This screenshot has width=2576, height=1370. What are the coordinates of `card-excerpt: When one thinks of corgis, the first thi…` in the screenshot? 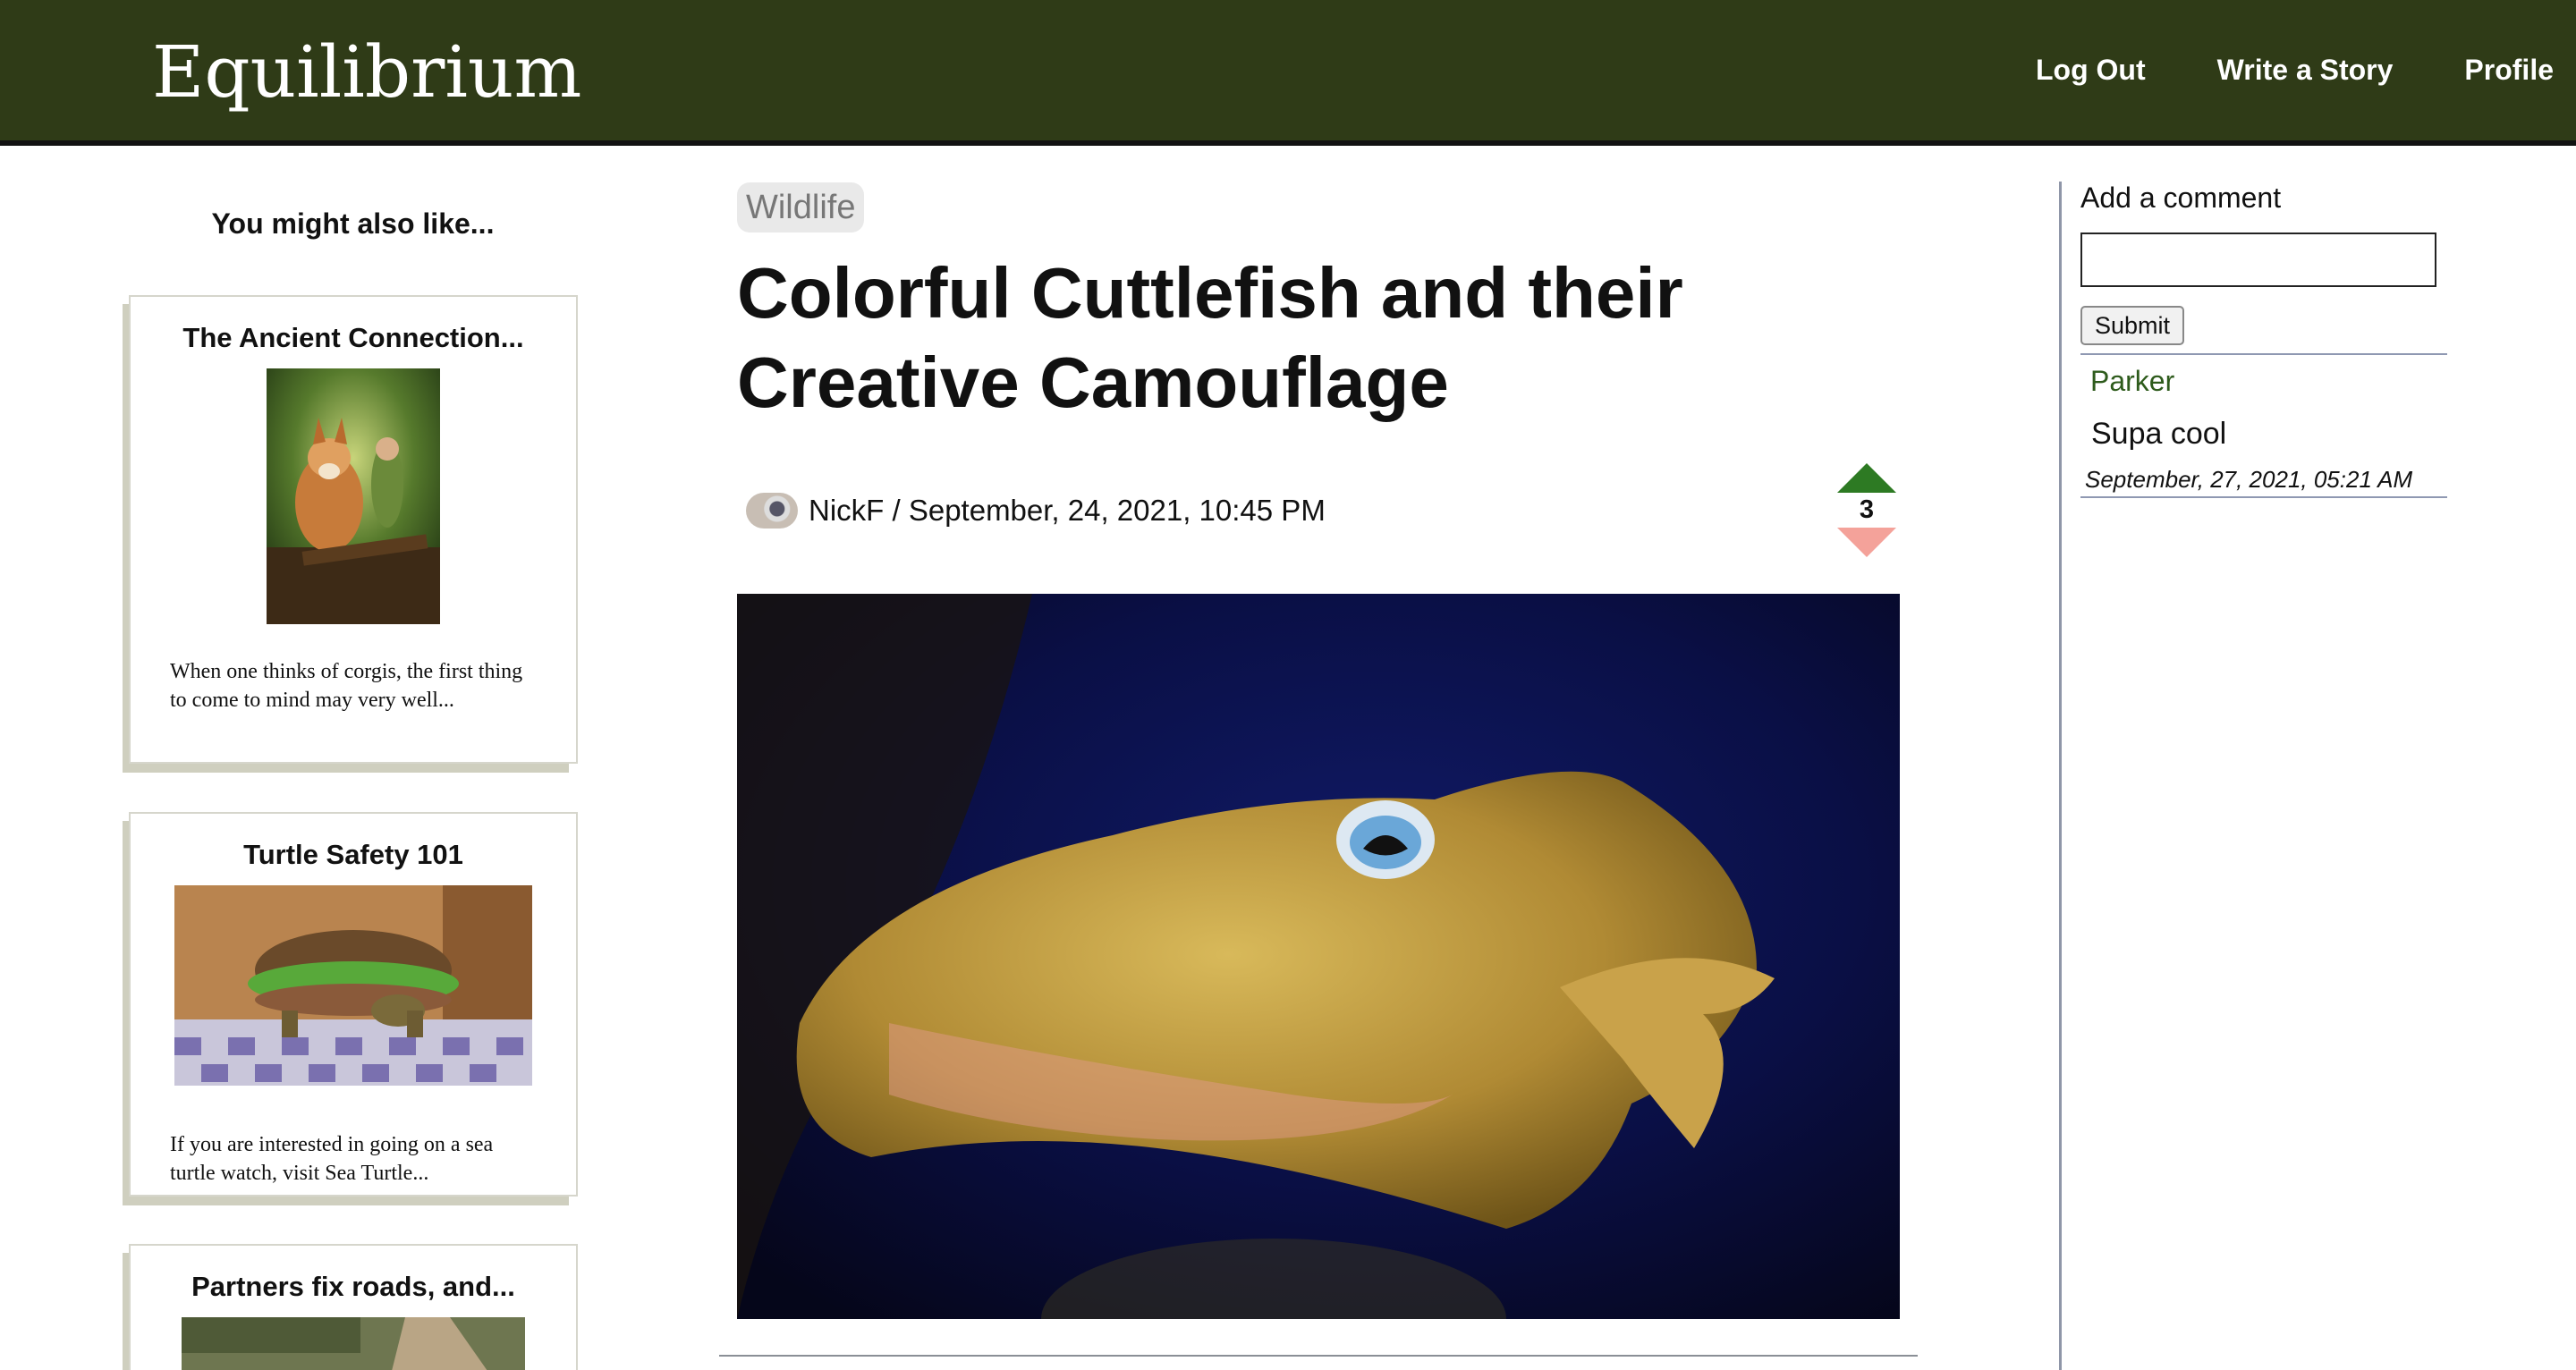 It's located at (346, 686).